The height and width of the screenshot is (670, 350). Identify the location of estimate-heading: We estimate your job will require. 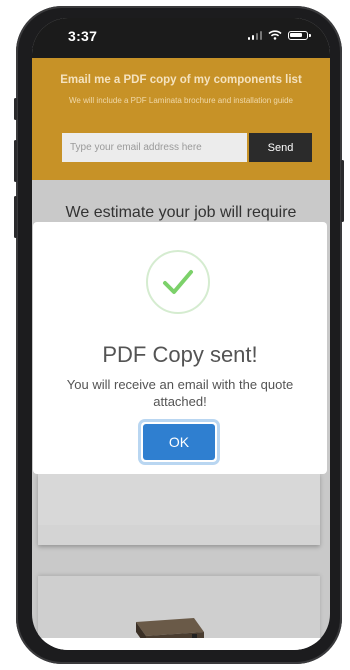
(181, 212).